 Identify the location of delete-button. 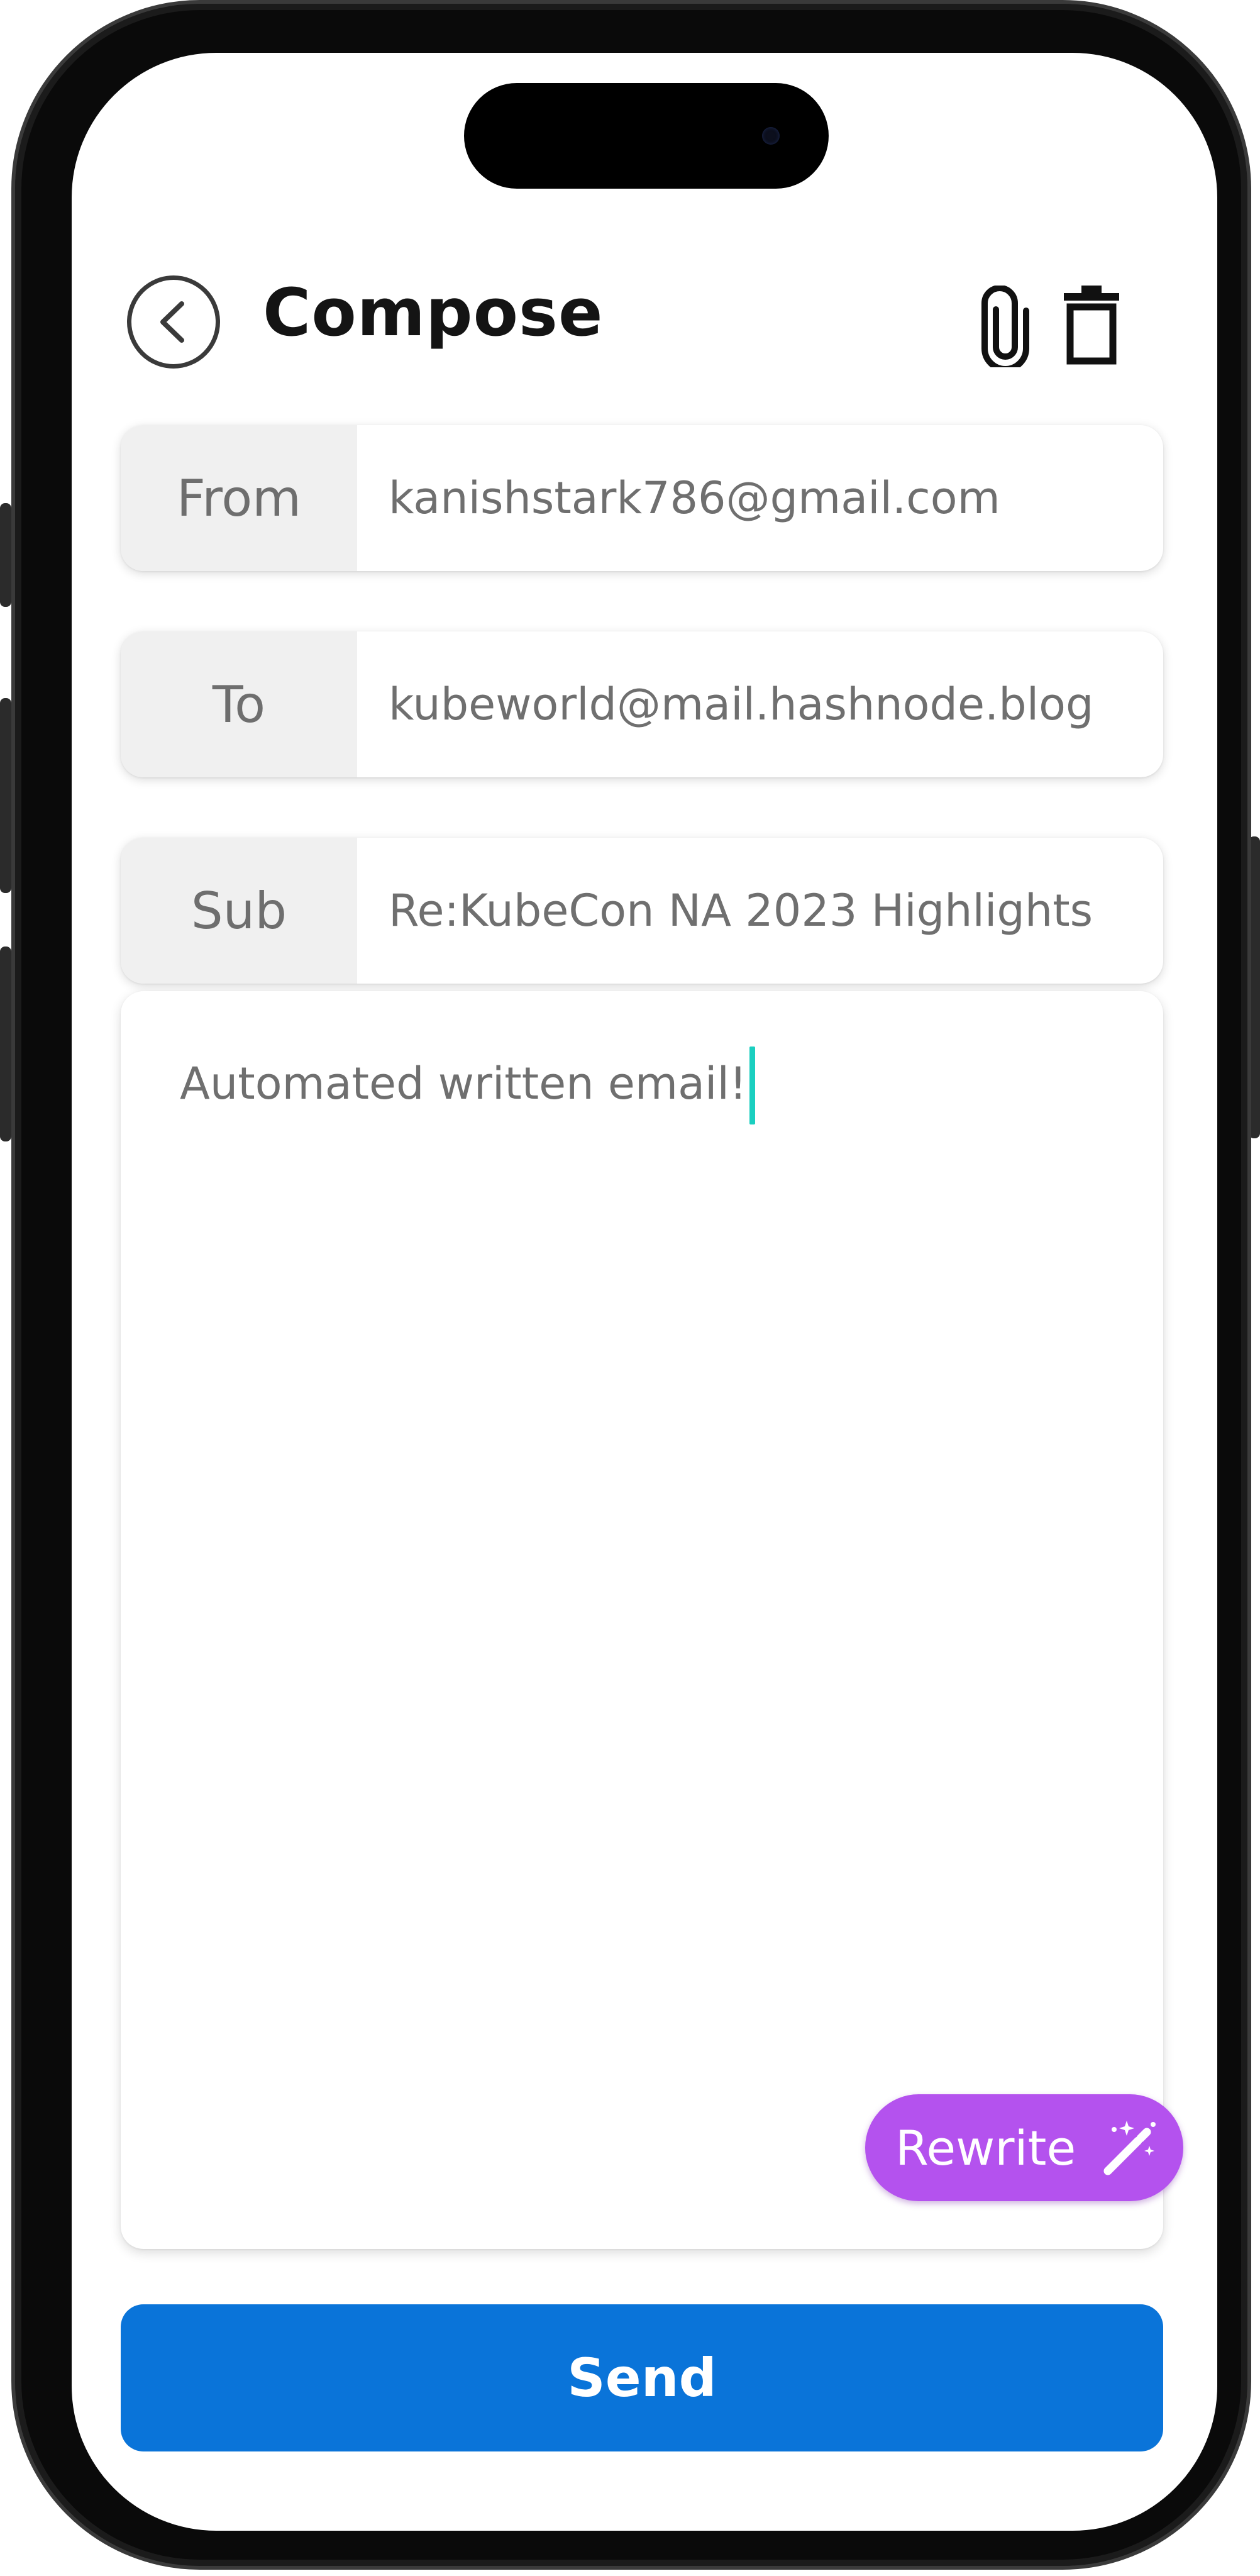
(1091, 324).